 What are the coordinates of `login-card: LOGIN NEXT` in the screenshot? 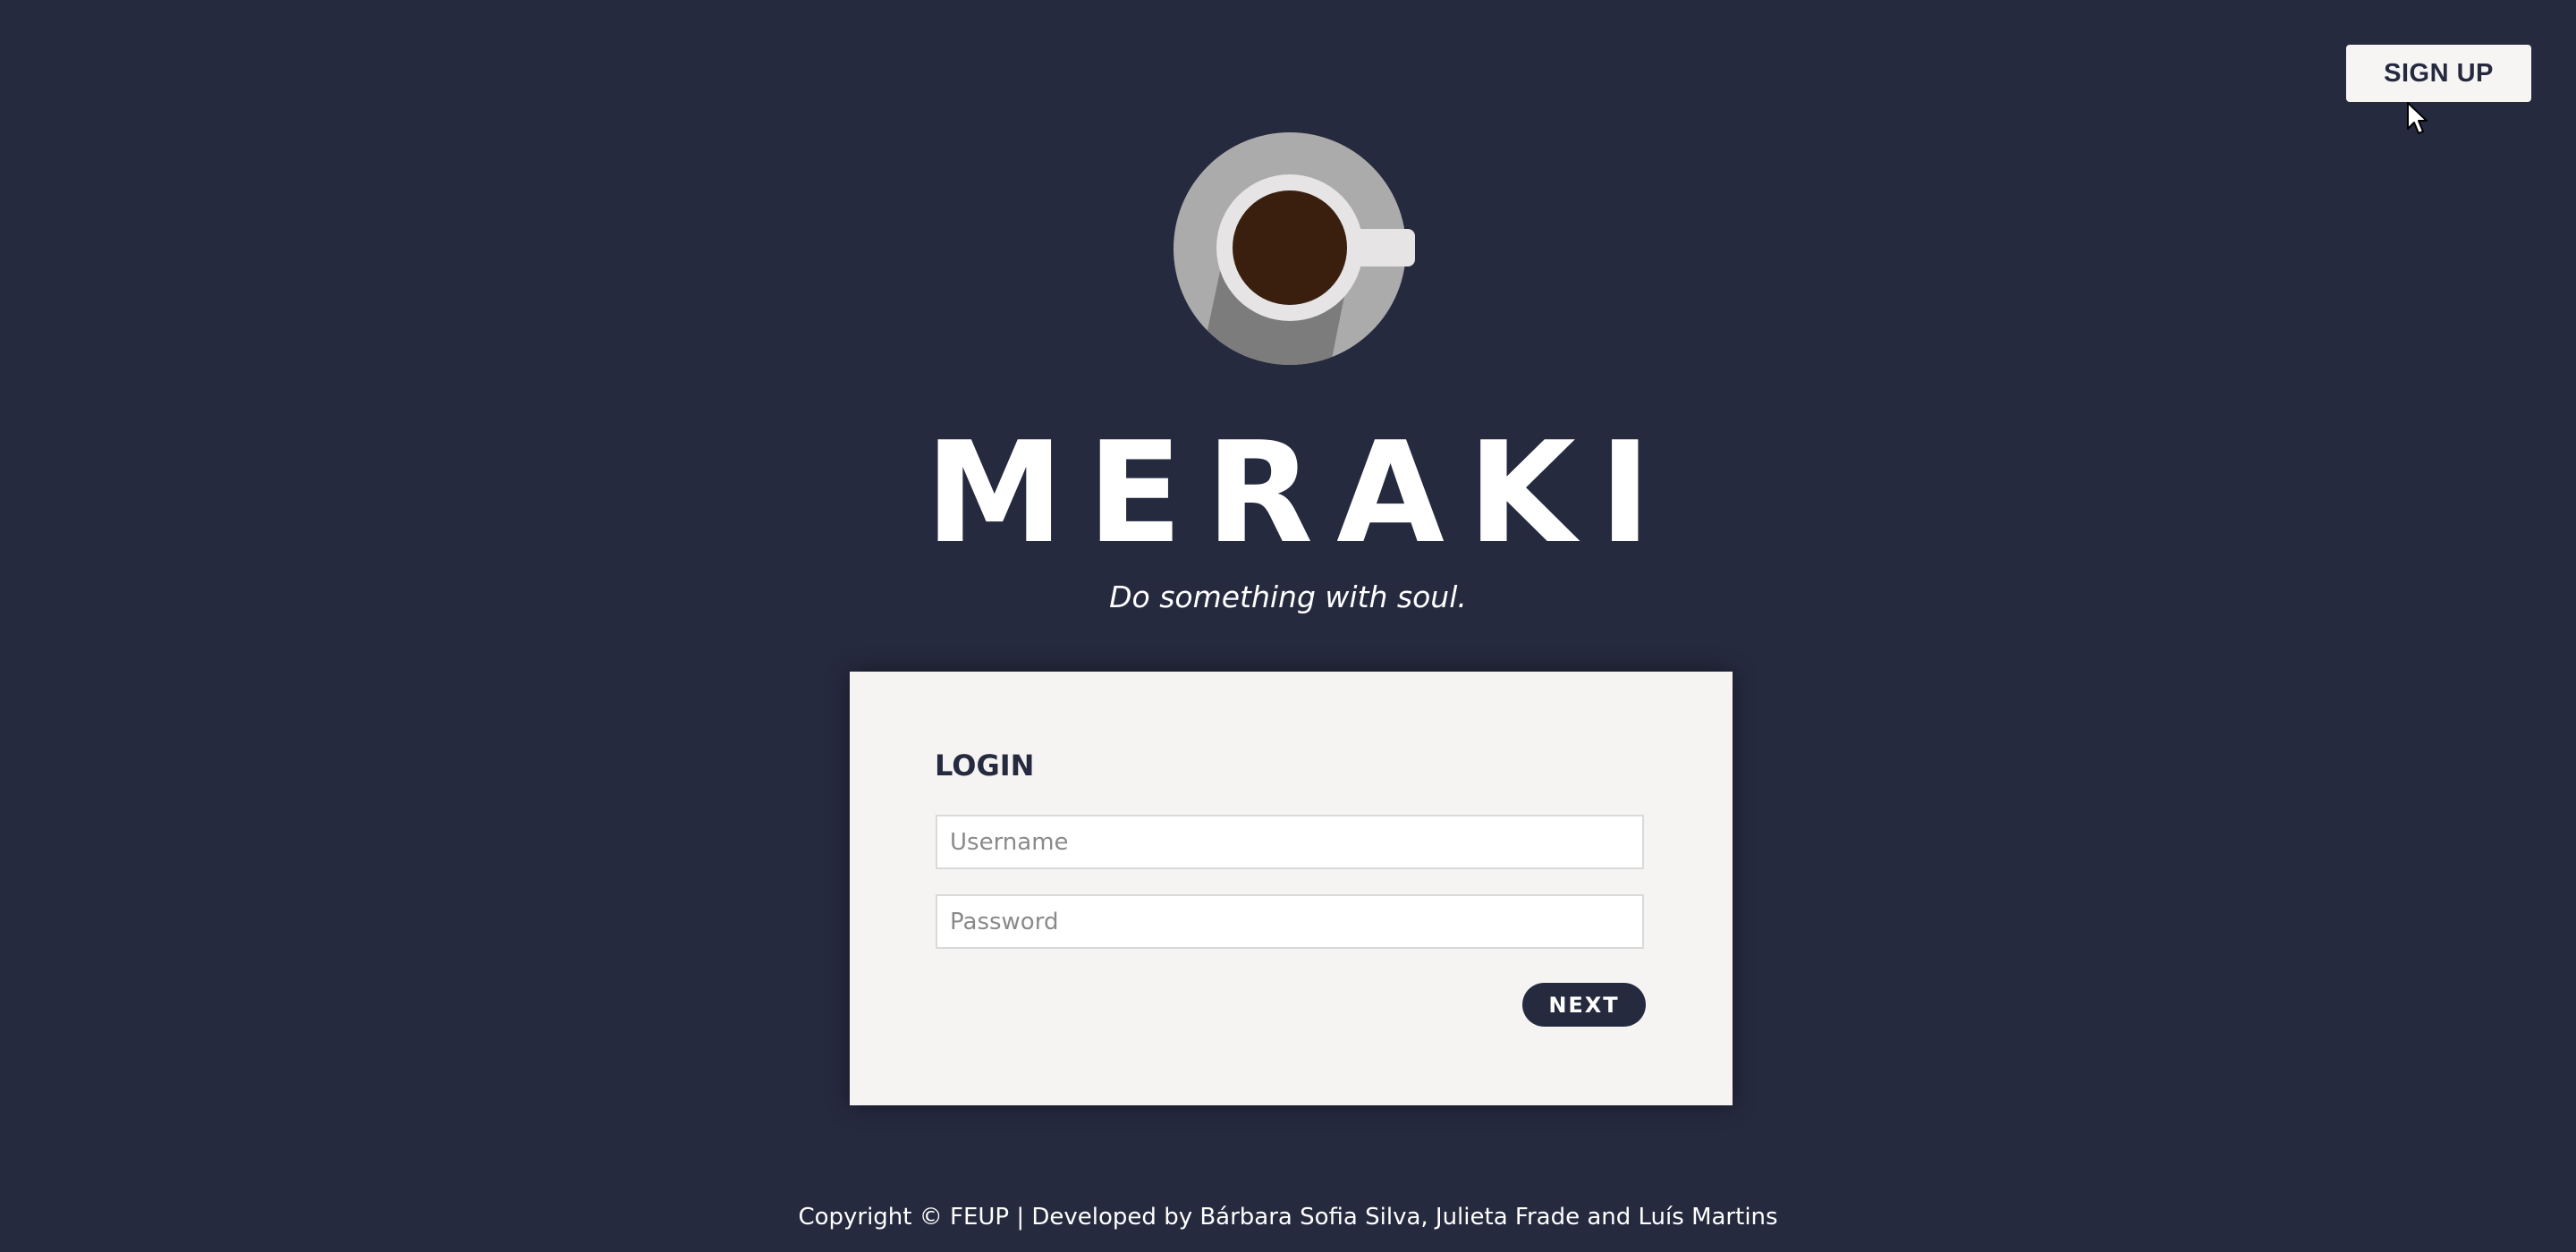 It's located at (1291, 888).